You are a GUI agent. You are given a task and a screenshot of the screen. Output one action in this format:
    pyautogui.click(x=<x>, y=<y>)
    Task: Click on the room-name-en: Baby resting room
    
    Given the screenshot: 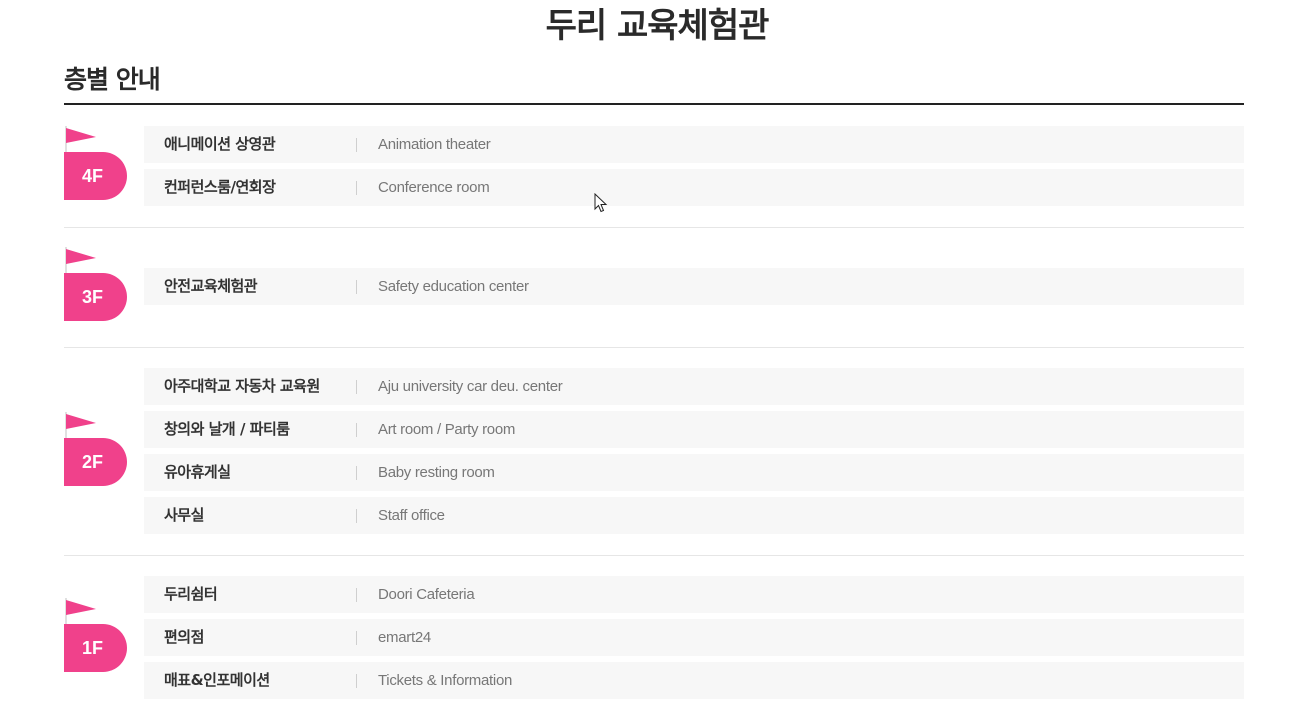 What is the action you would take?
    pyautogui.click(x=436, y=472)
    